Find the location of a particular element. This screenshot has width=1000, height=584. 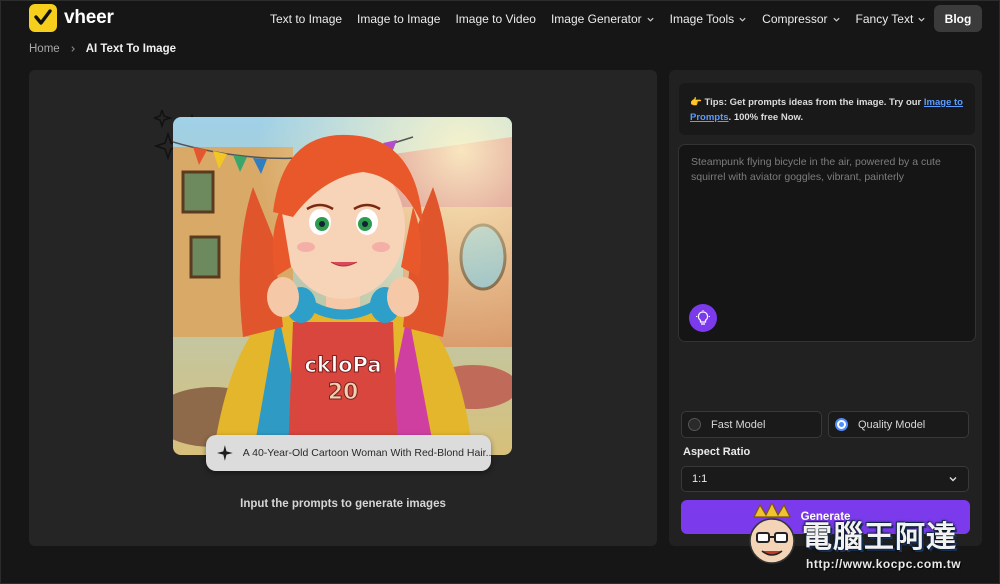

watermark-url: http://www.kocpc.com.tw is located at coordinates (884, 564).